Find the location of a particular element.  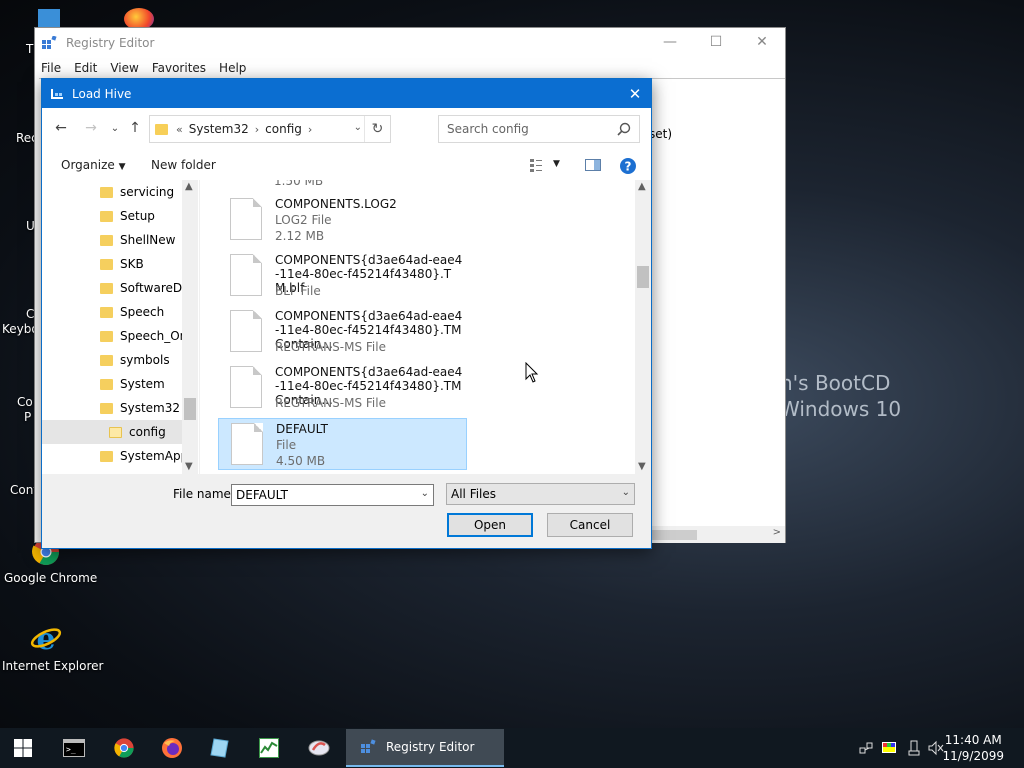

tree-item: servicing is located at coordinates (112, 192).